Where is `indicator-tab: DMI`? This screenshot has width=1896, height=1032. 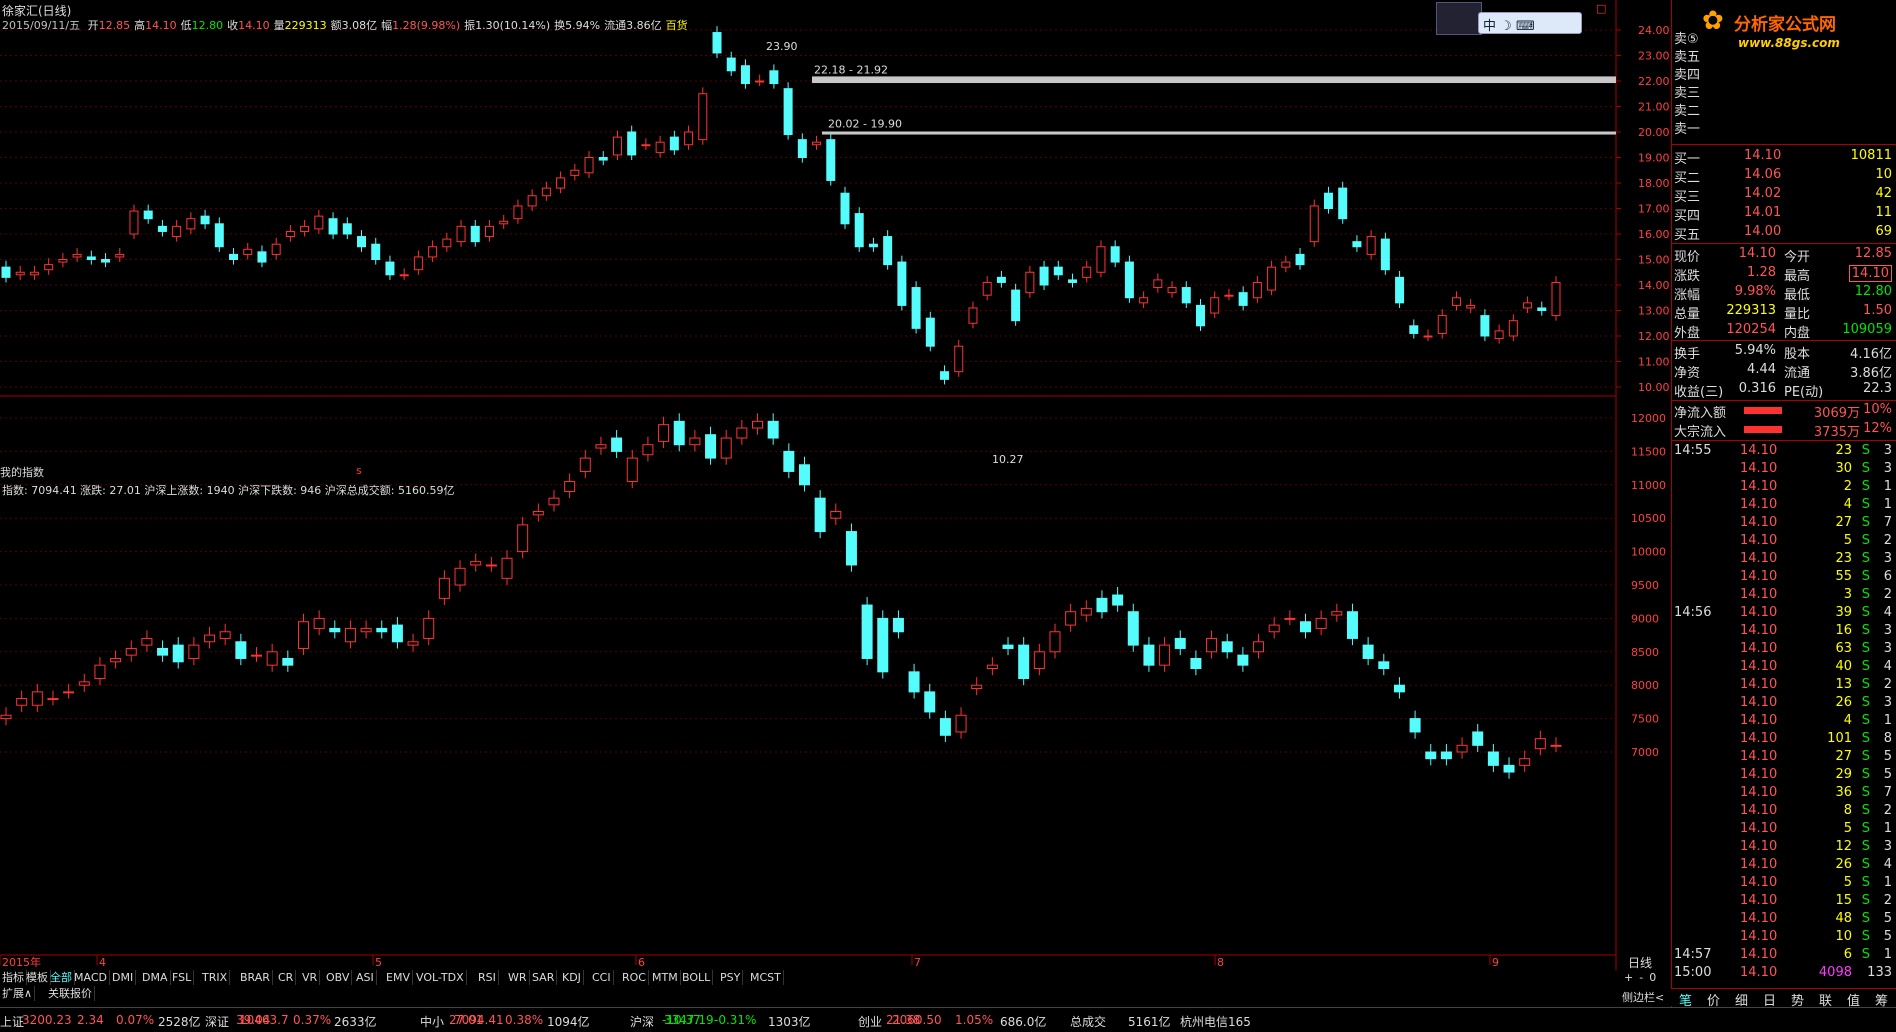 indicator-tab: DMI is located at coordinates (123, 977).